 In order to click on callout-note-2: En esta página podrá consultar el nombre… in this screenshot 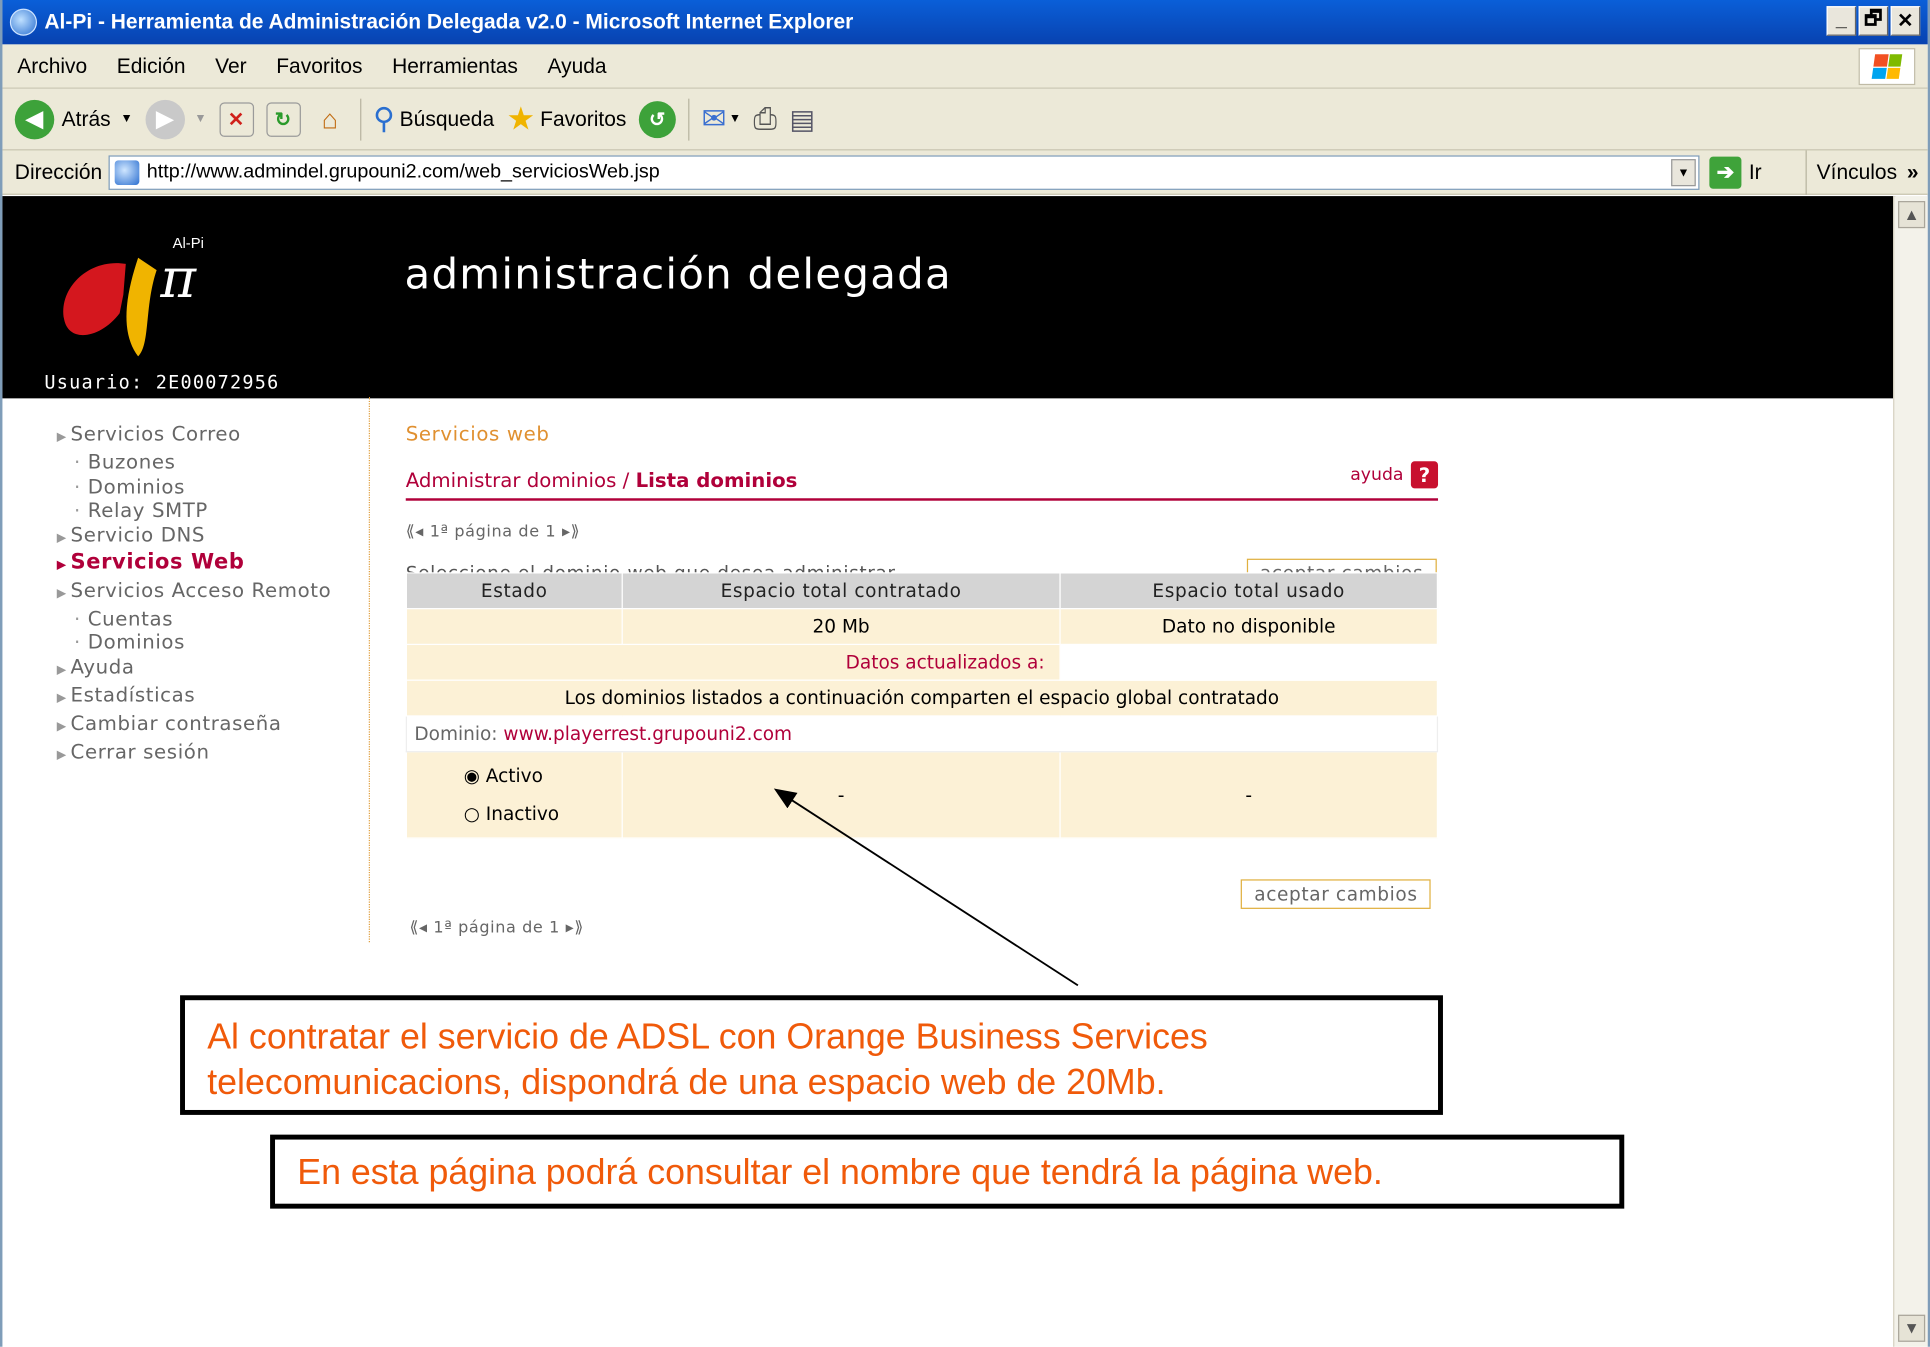, I will do `click(947, 1171)`.